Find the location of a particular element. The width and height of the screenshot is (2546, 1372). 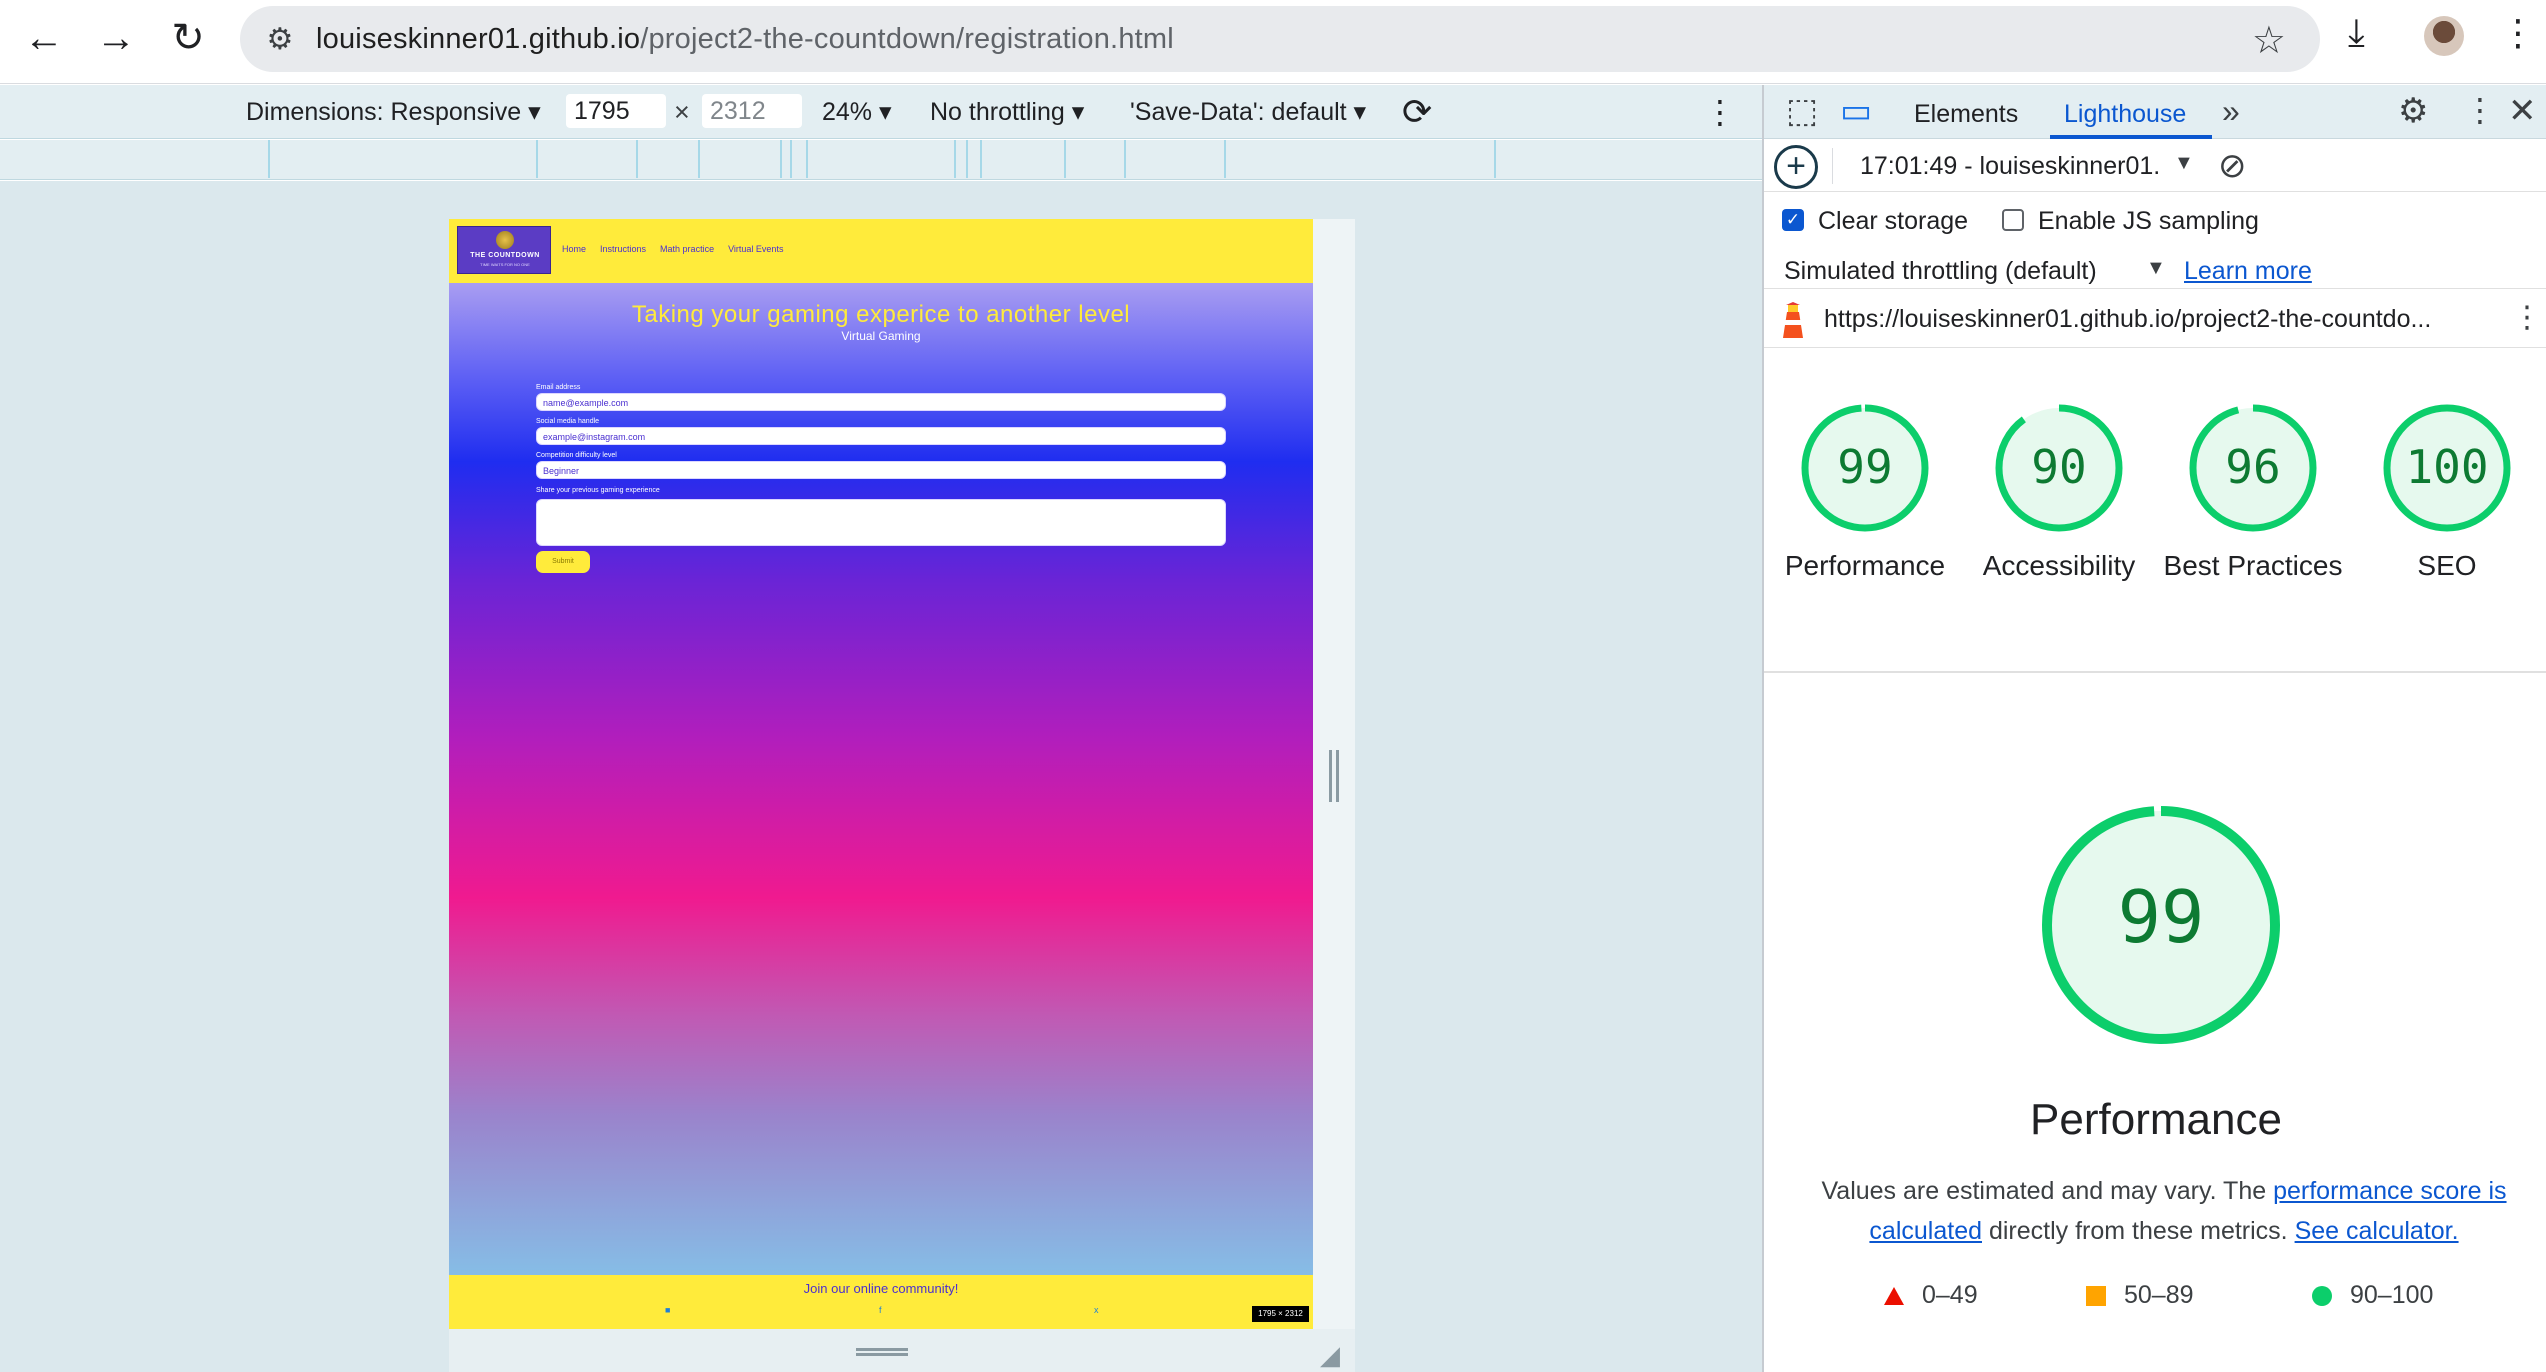

main-score-label: Performance is located at coordinates (2156, 1119).